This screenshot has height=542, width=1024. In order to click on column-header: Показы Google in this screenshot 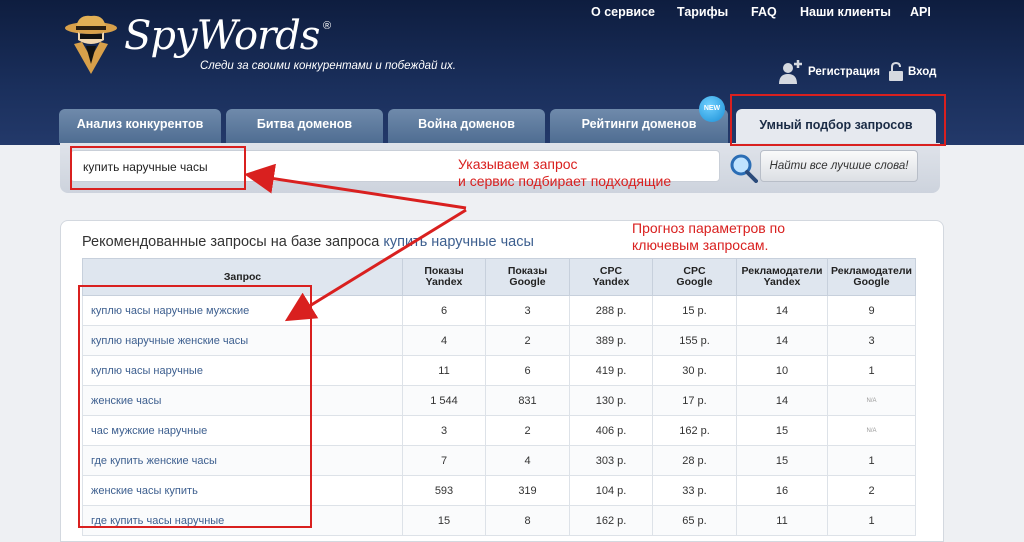, I will do `click(527, 277)`.